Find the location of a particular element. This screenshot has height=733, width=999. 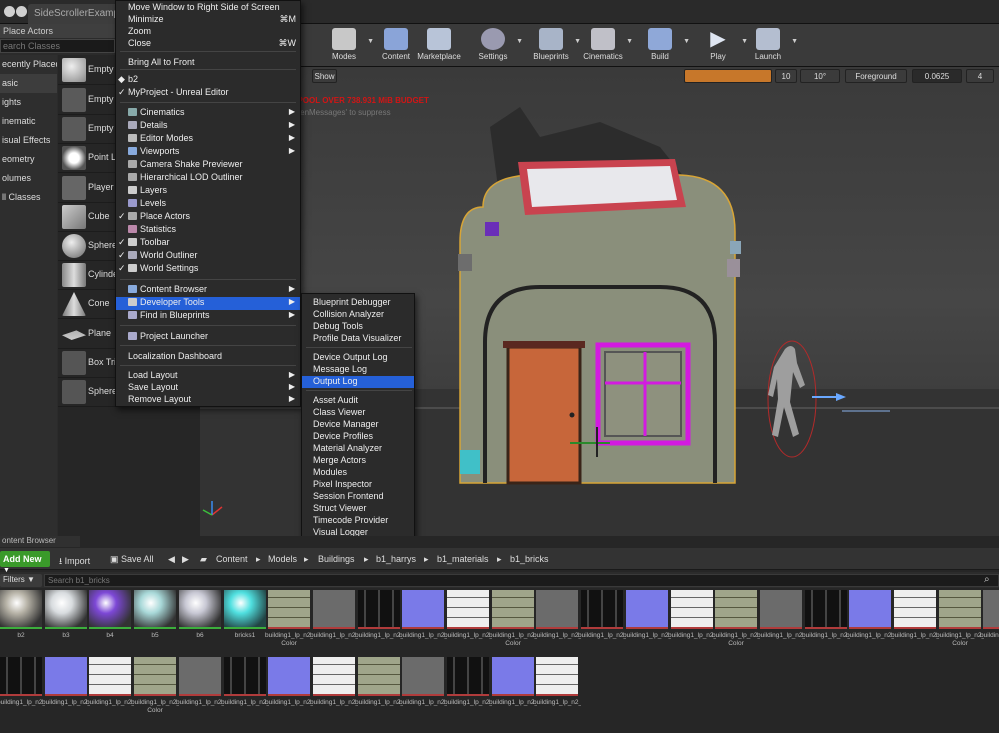

asset-tile: building1_lp_n2_b2_Normal is located at coordinates (423, 622).